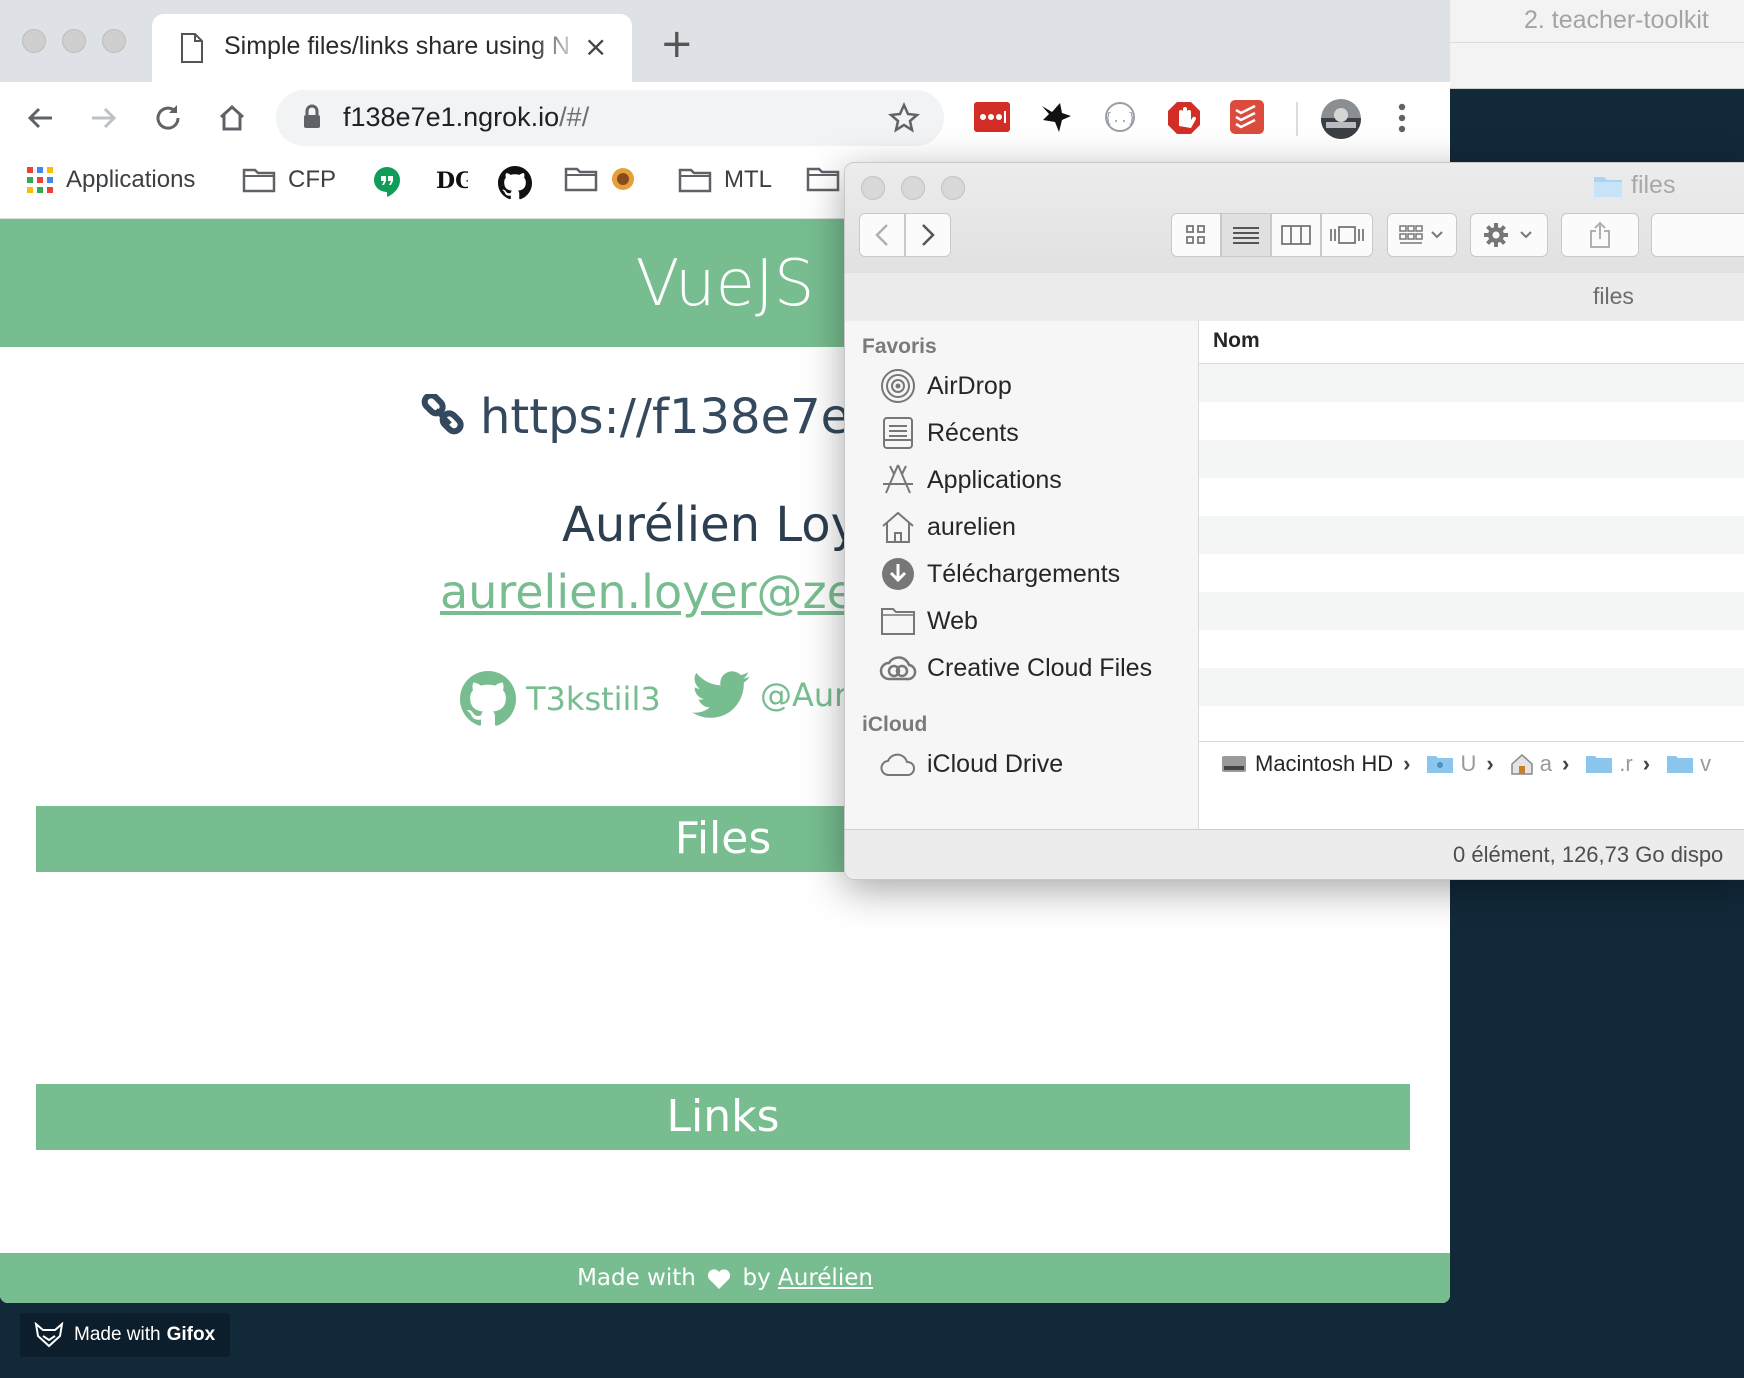 The image size is (1744, 1378). What do you see at coordinates (610, 118) in the screenshot?
I see `address-bar: f138e7e1.ngrok.io/#/` at bounding box center [610, 118].